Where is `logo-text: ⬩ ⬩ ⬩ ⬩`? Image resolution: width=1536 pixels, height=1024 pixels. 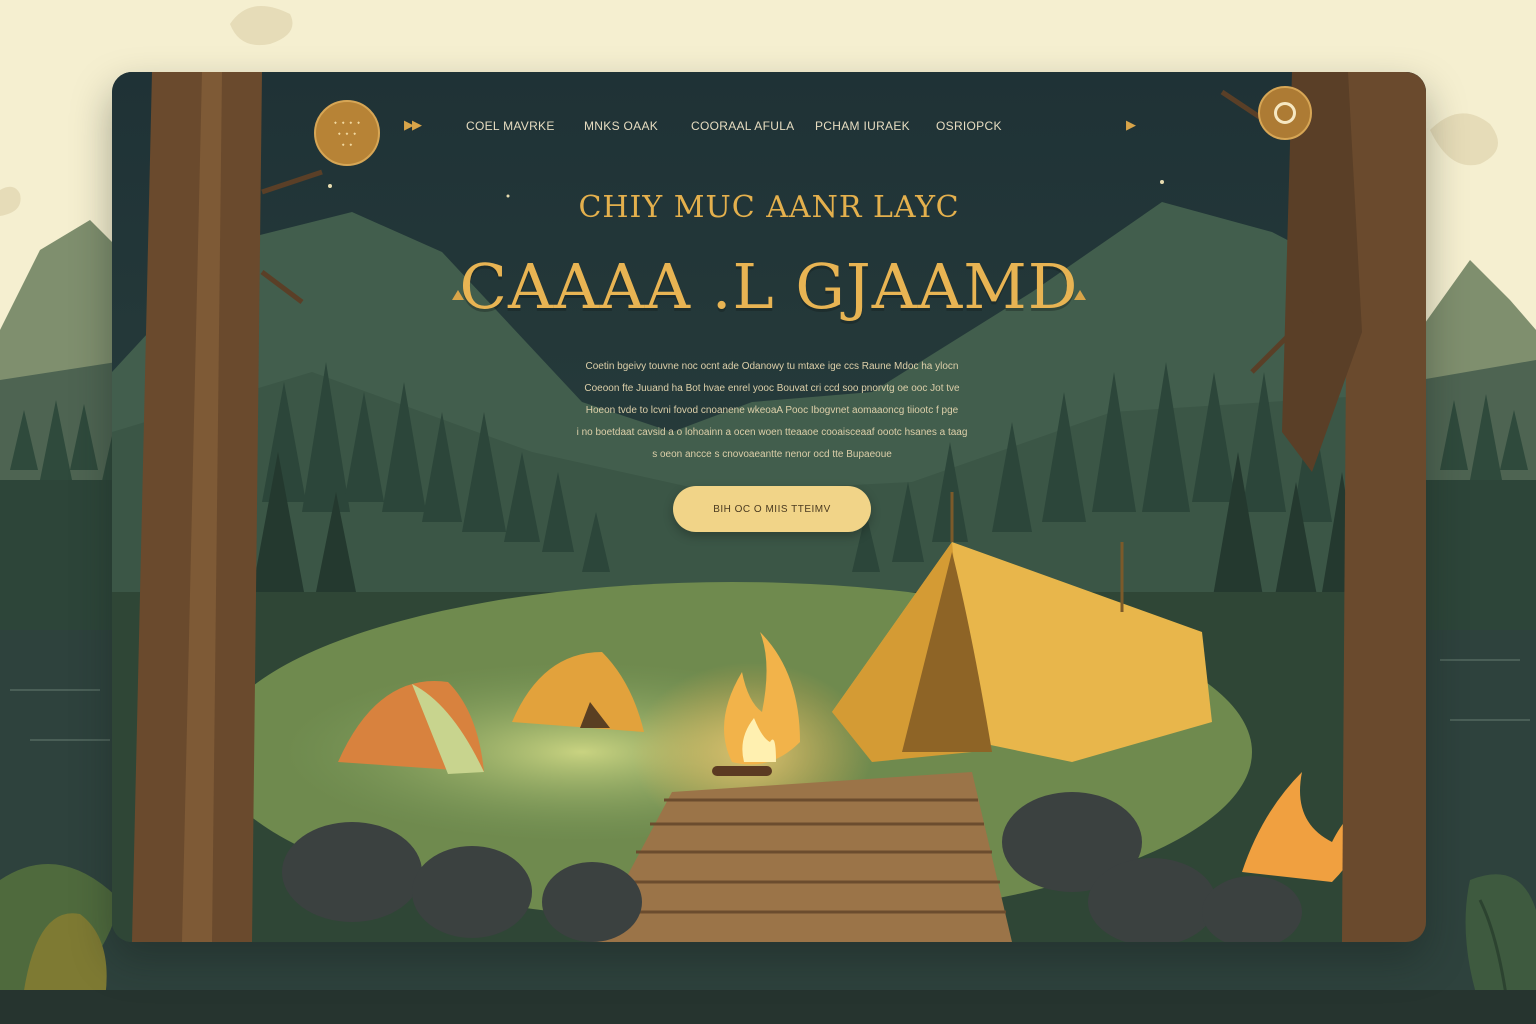 logo-text: ⬩ ⬩ ⬩ ⬩ is located at coordinates (347, 122).